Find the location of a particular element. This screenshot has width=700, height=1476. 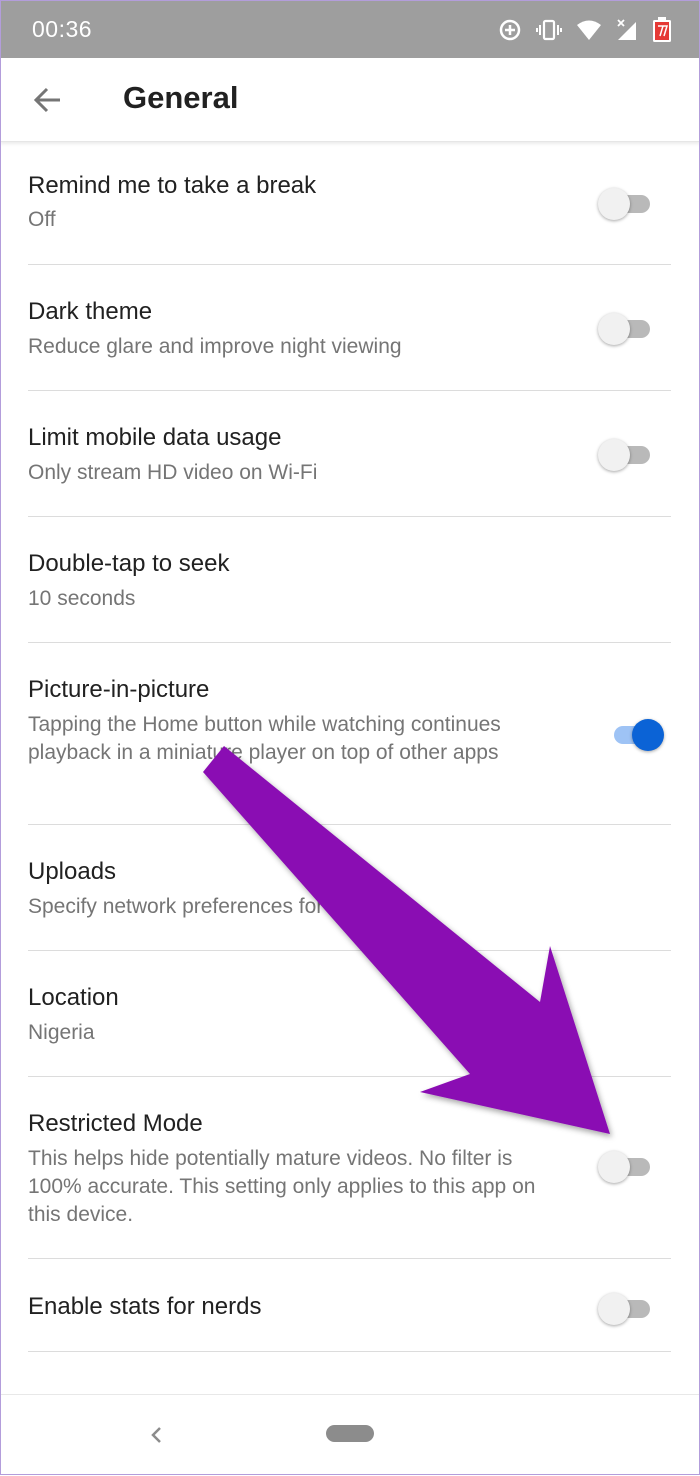

setting-subtitle: Specify network preferences for uploads is located at coordinates (215, 906).